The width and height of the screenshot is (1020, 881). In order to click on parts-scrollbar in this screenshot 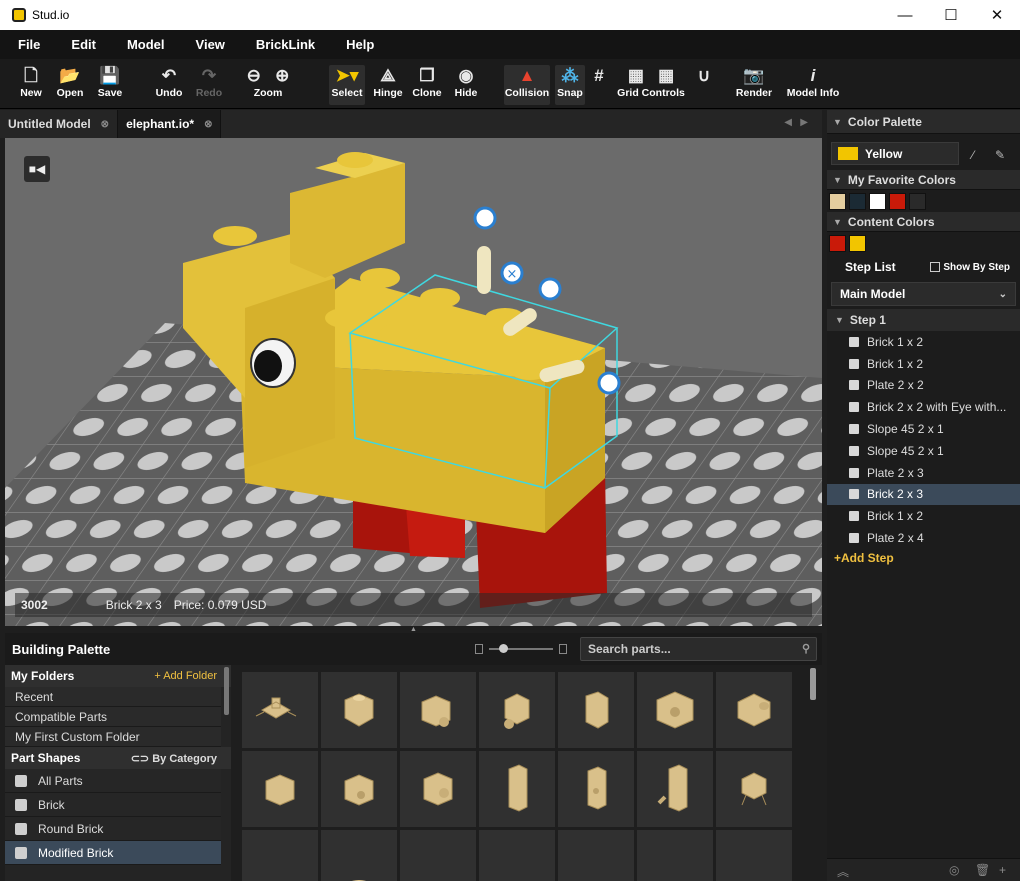, I will do `click(813, 684)`.